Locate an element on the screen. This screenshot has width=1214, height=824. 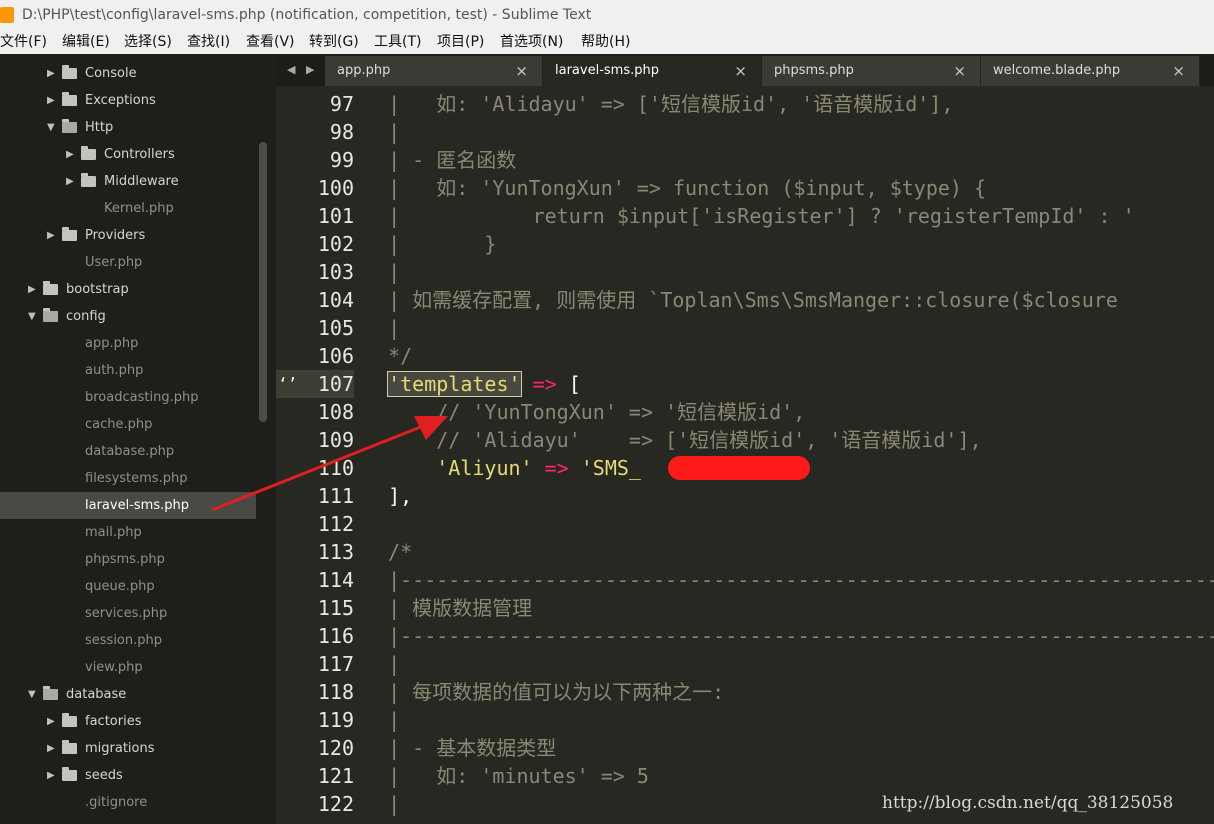
menu-edit: 编辑(E) is located at coordinates (86, 42).